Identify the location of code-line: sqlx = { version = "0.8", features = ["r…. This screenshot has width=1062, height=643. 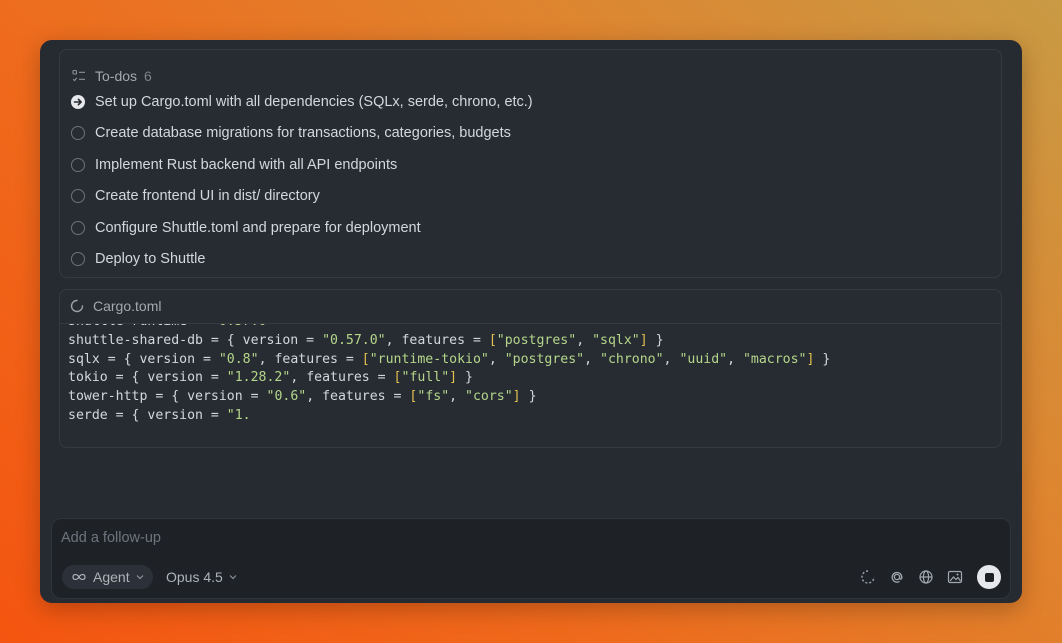
(449, 359).